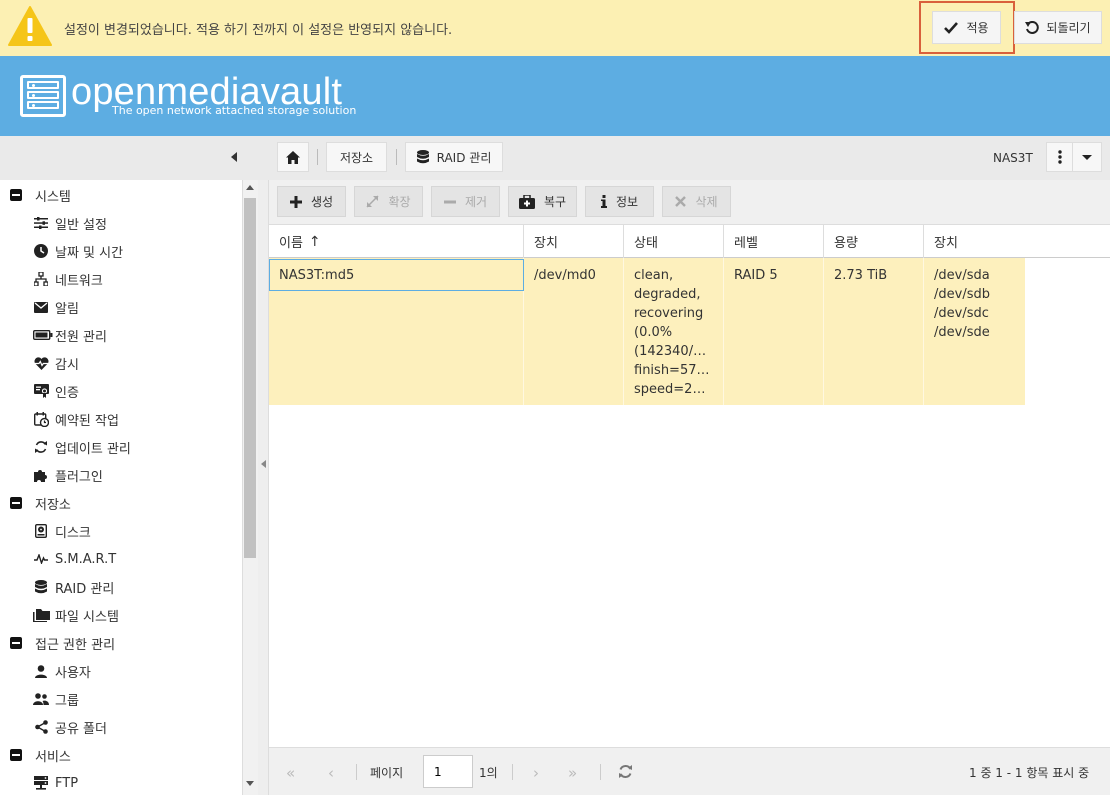 This screenshot has height=795, width=1110. I want to click on certificate-icon, so click(41, 391).